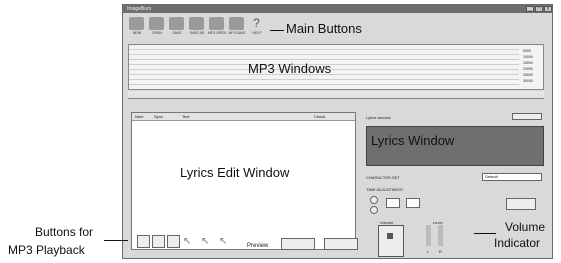 The width and height of the screenshot is (561, 263). Describe the element at coordinates (521, 204) in the screenshot. I see `apply-time-button` at that location.